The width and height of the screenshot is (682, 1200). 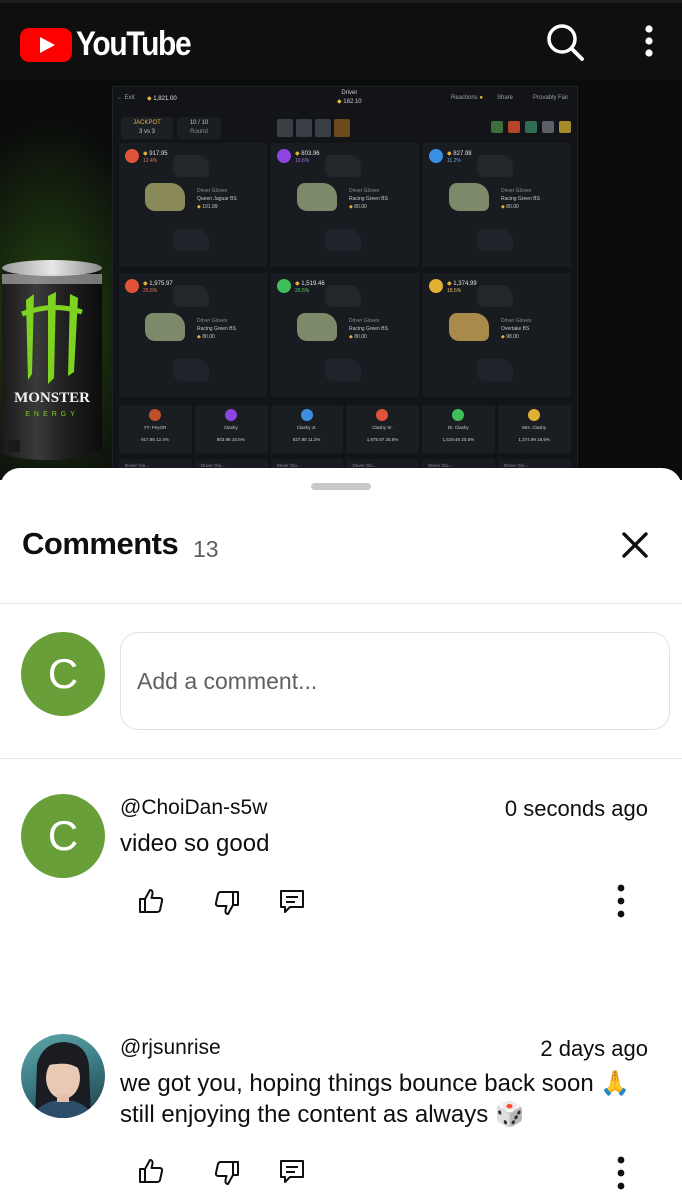 What do you see at coordinates (155, 429) in the screenshot?
I see `game-player-card: YT- PeyOR 917.95 12.4%` at bounding box center [155, 429].